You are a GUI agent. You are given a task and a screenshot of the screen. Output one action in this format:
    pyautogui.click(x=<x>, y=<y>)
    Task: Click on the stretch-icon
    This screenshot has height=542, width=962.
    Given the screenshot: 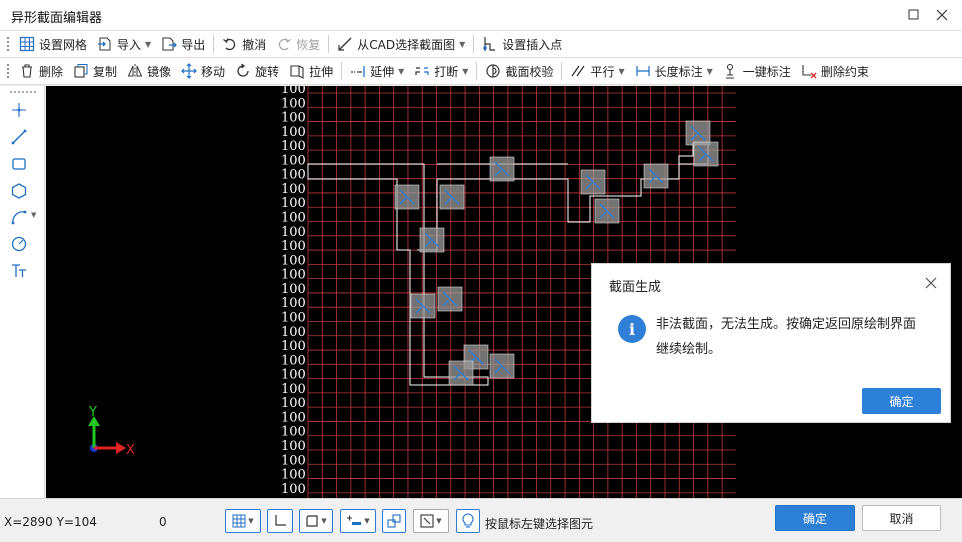 What is the action you would take?
    pyautogui.click(x=297, y=72)
    